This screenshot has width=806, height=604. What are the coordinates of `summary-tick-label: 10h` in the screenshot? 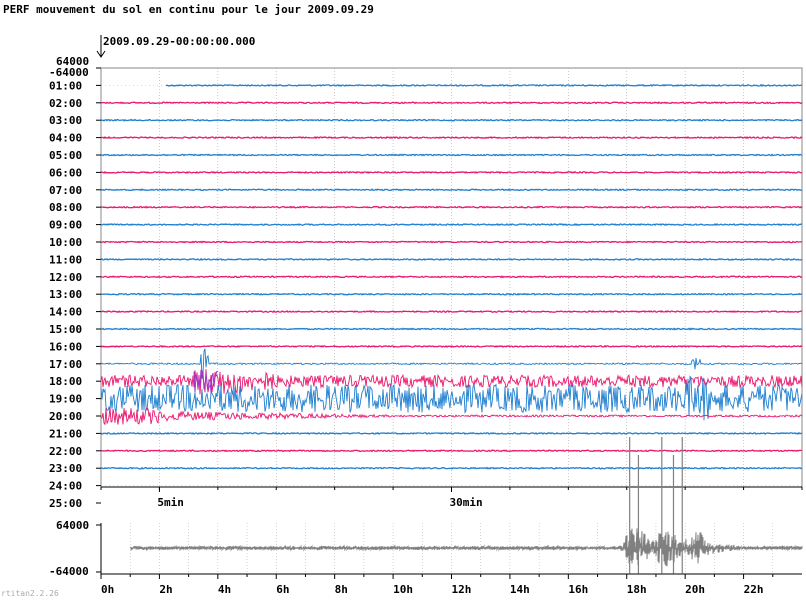 It's located at (403, 589).